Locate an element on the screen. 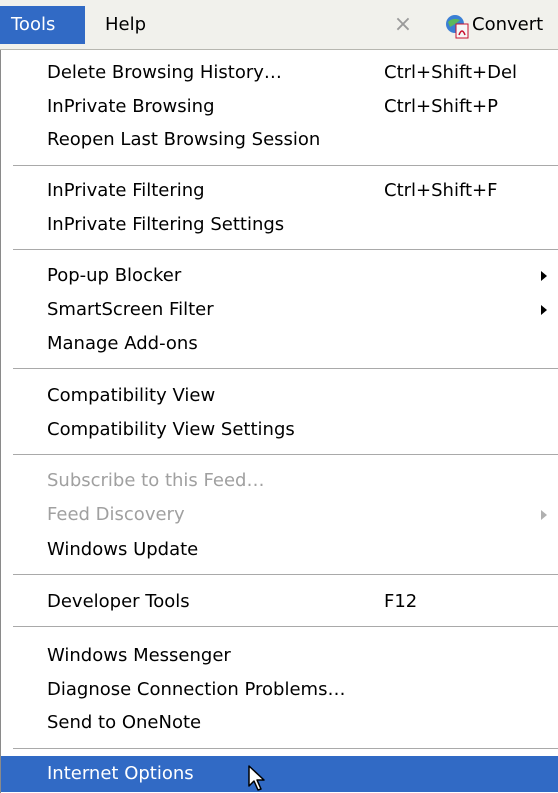 The image size is (558, 793). menu-item-windows-messenger: Windows Messenger is located at coordinates (279, 656).